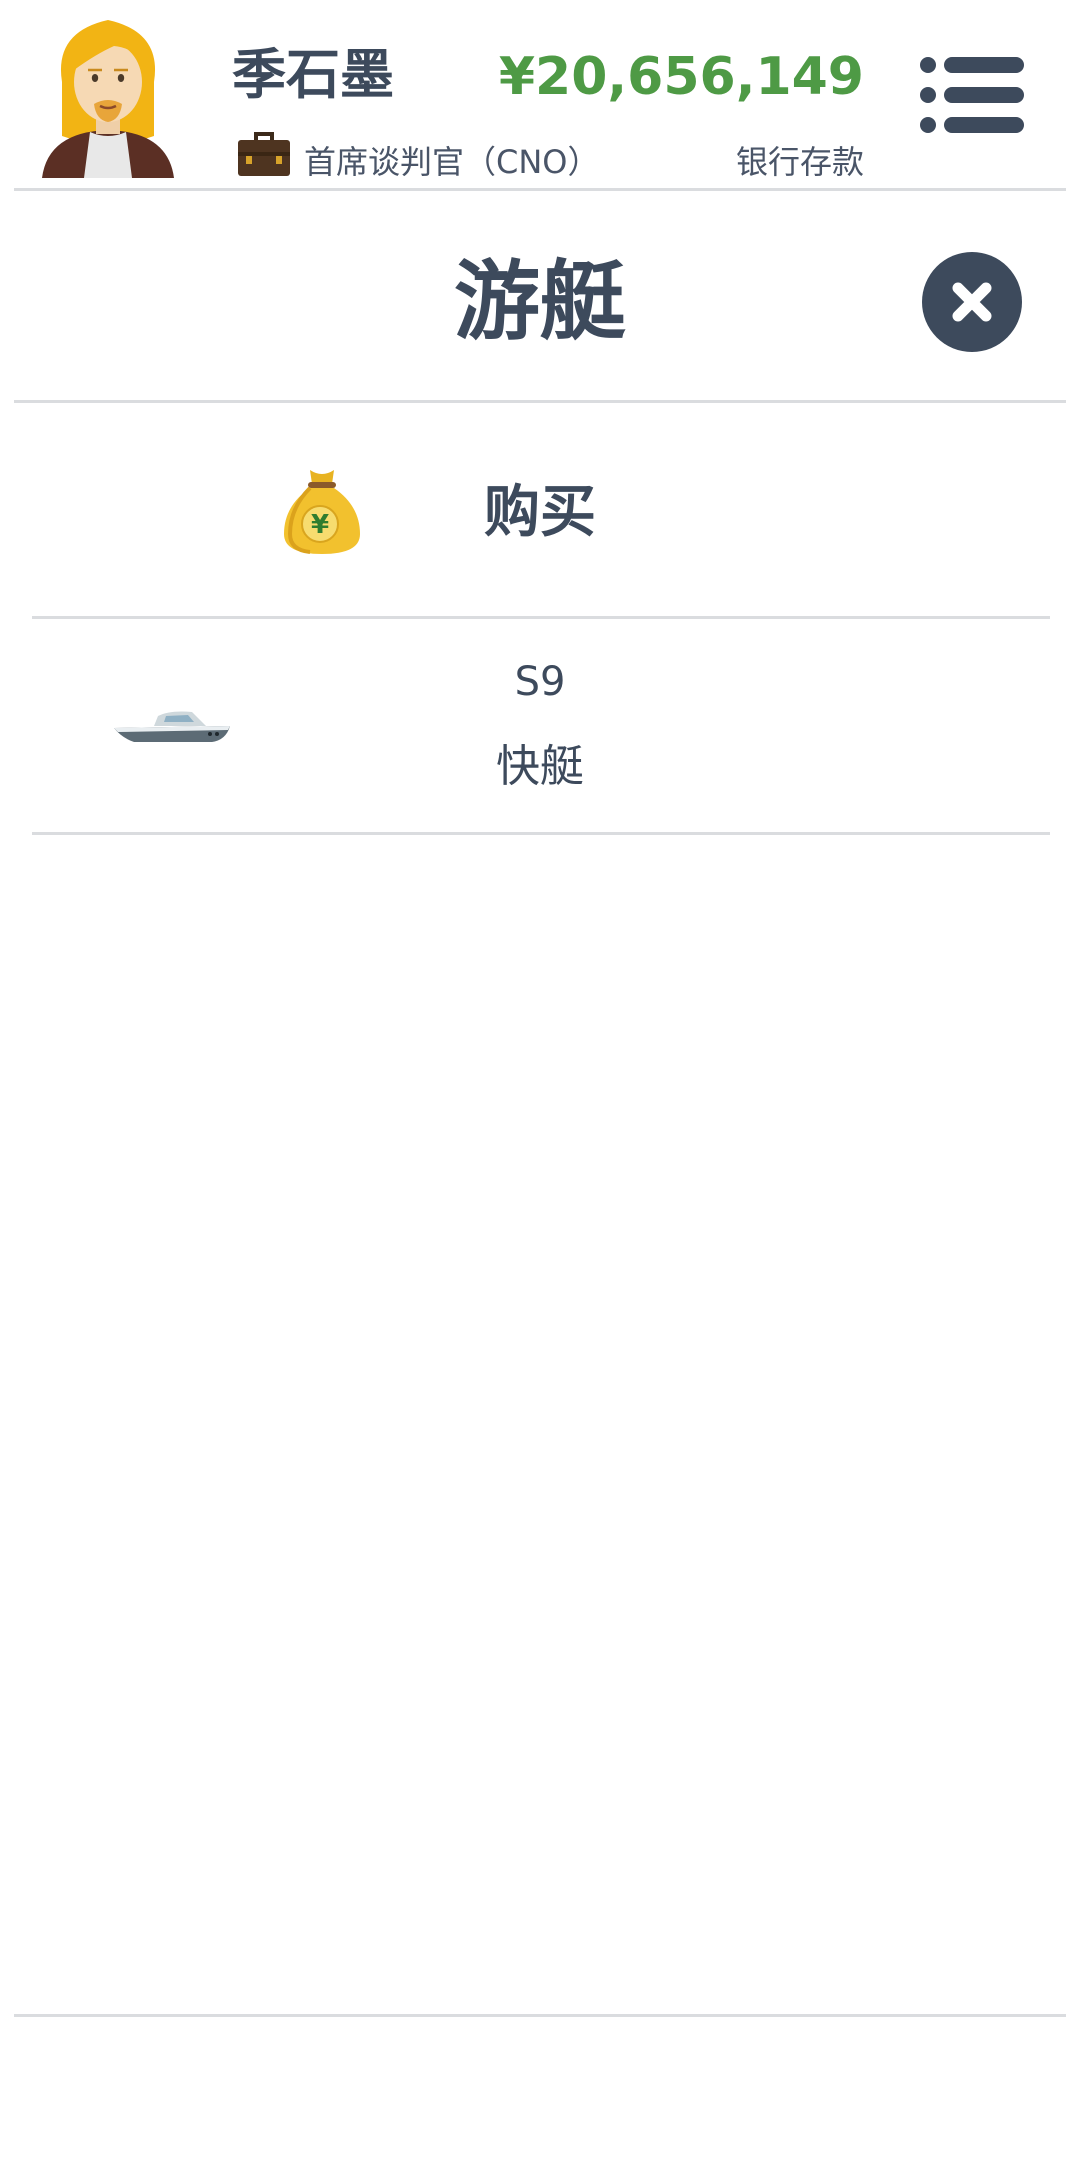  I want to click on yacht-list-item: S9 快艇, so click(540, 726).